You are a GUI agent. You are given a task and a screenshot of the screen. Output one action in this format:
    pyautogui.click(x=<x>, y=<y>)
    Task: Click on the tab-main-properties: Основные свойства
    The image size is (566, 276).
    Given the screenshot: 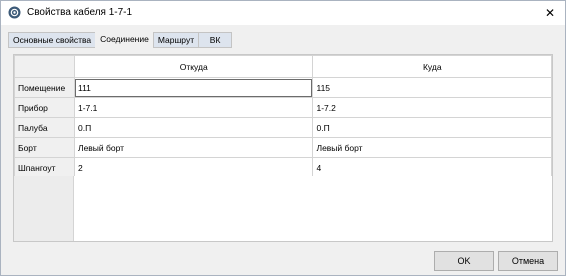 What is the action you would take?
    pyautogui.click(x=52, y=40)
    